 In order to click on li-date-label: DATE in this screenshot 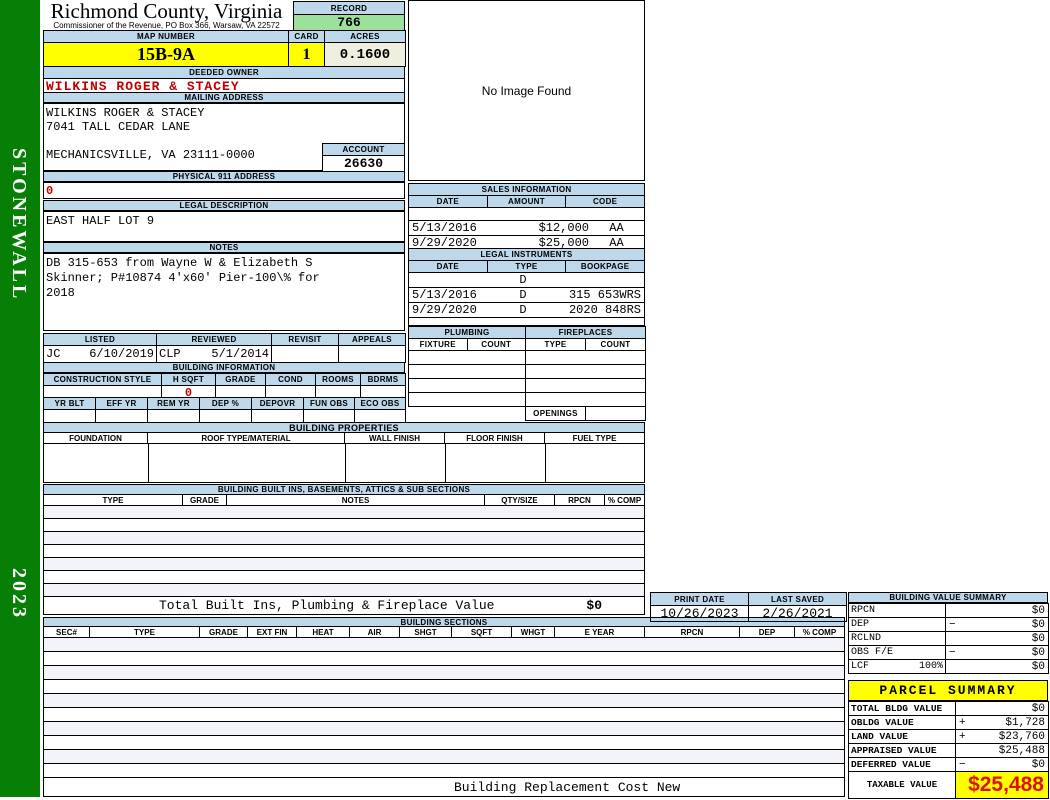, I will do `click(448, 266)`.